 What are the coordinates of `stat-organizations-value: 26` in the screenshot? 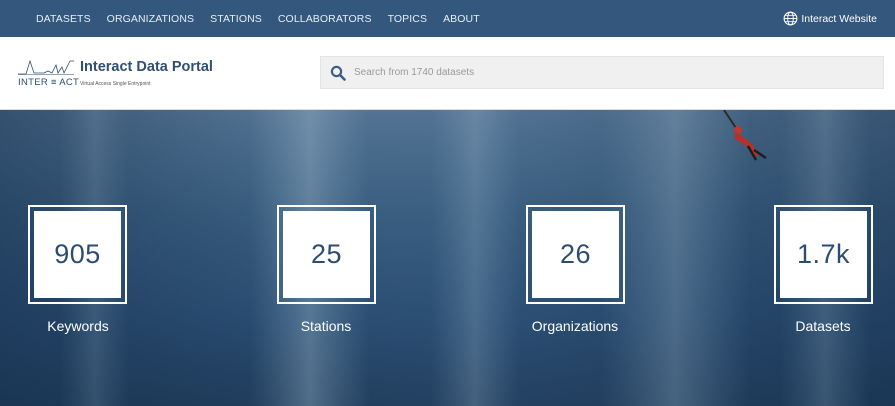 It's located at (575, 254).